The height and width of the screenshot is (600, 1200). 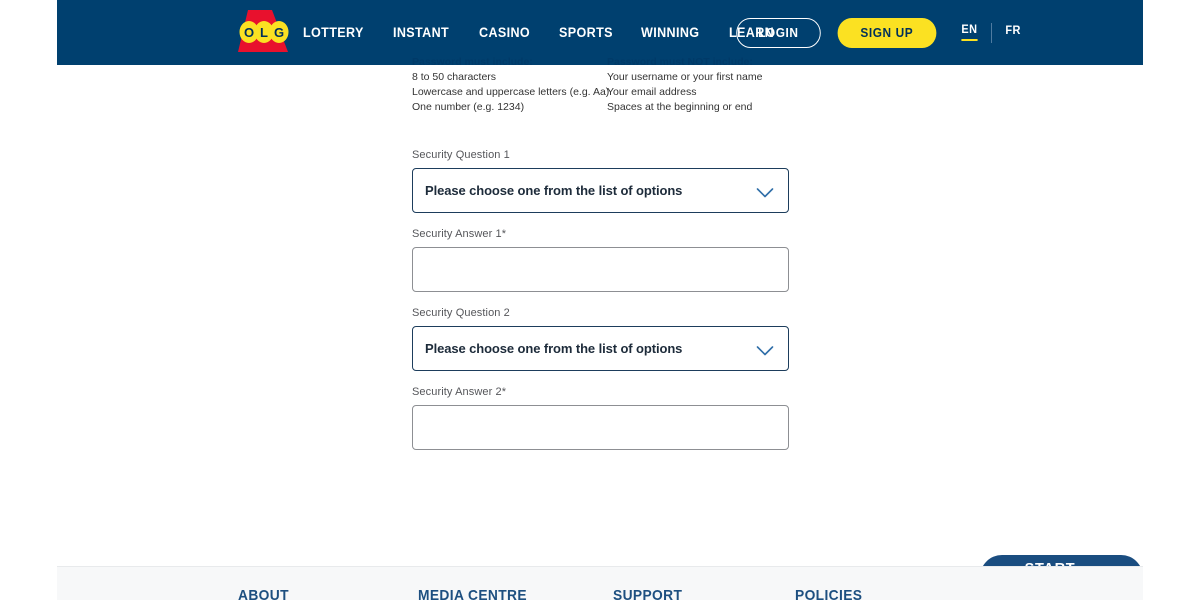 I want to click on svg-text: O, so click(x=249, y=32).